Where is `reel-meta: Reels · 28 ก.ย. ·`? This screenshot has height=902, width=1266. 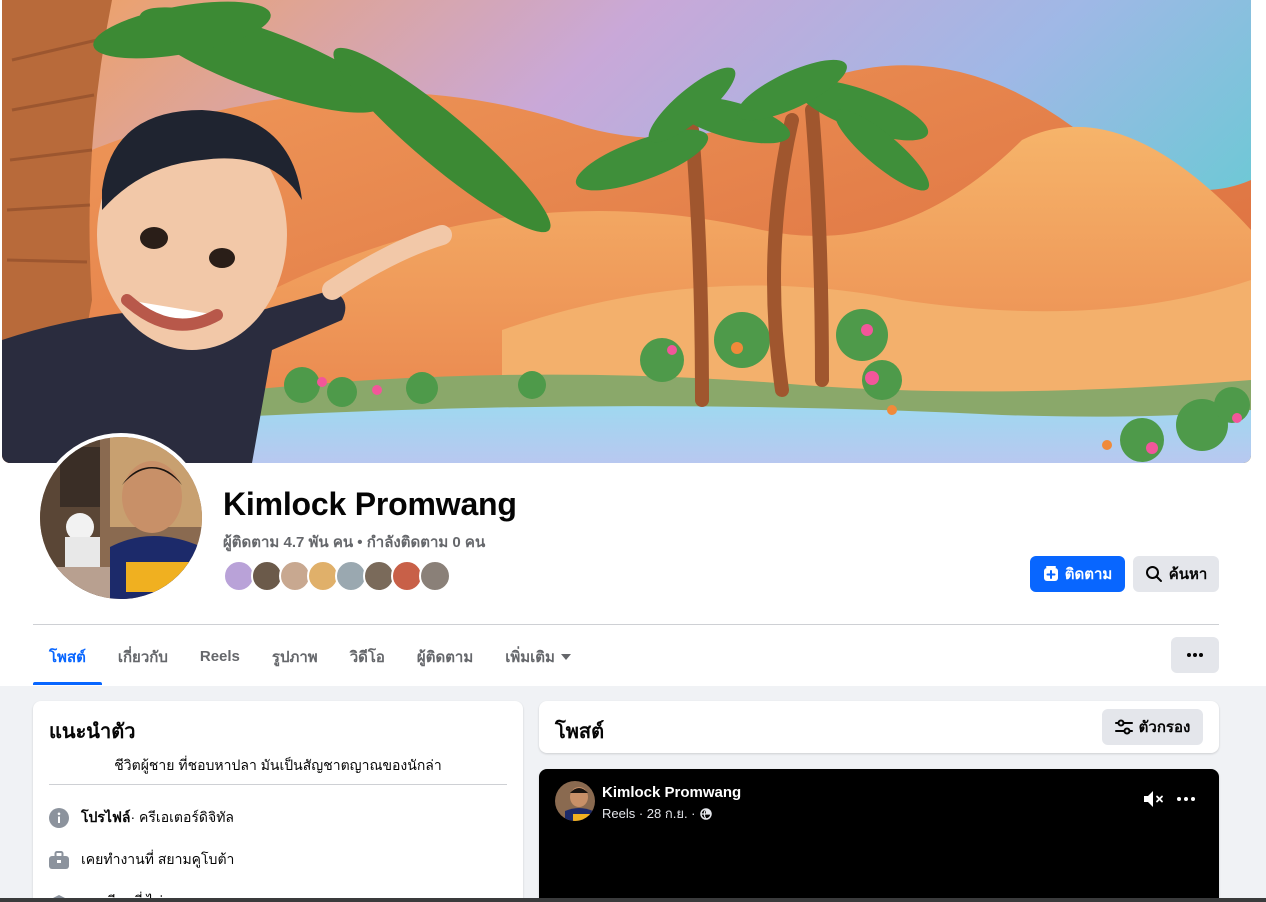
reel-meta: Reels · 28 ก.ย. · is located at coordinates (657, 813).